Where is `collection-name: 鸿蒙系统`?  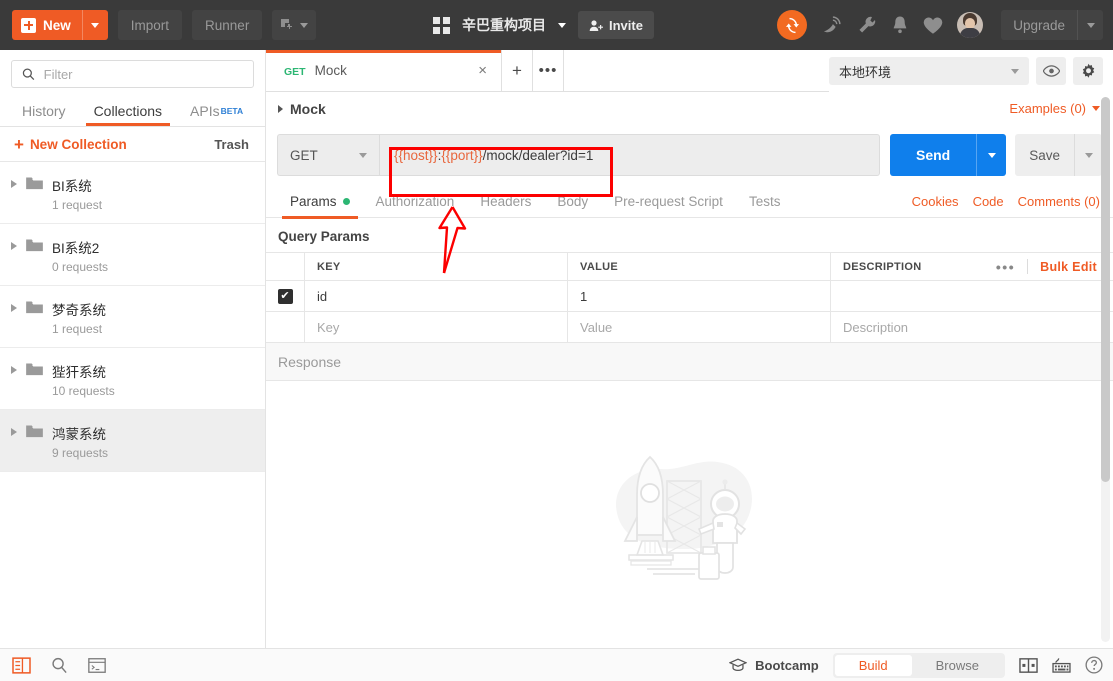 collection-name: 鸿蒙系统 is located at coordinates (79, 434).